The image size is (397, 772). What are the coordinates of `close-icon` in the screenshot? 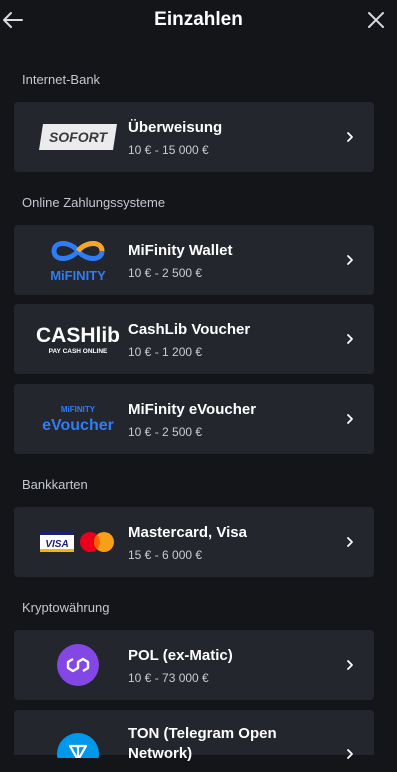 It's located at (376, 20).